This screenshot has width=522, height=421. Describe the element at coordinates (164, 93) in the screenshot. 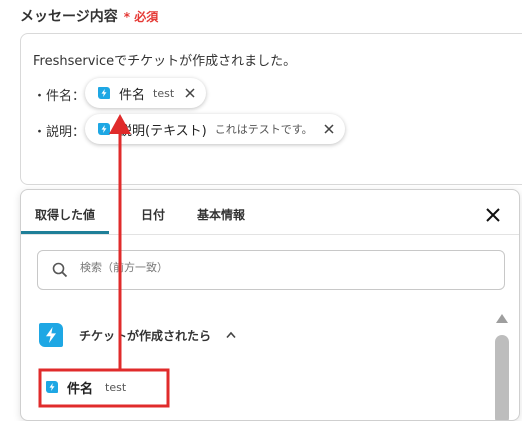

I see `chip-value: test` at that location.